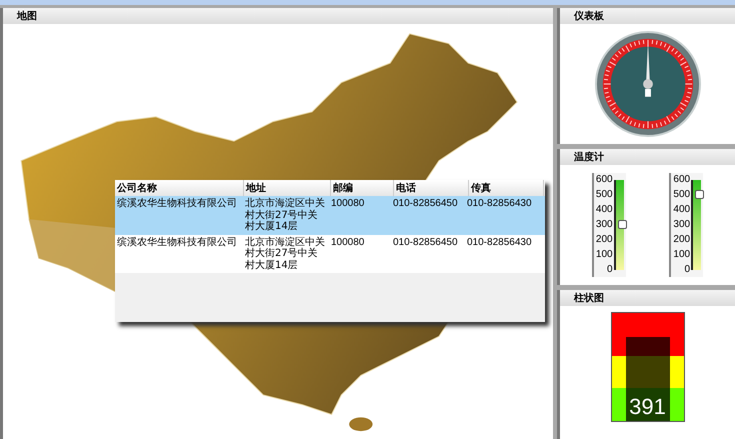 This screenshot has width=735, height=439. I want to click on panel-title: 温度计, so click(647, 157).